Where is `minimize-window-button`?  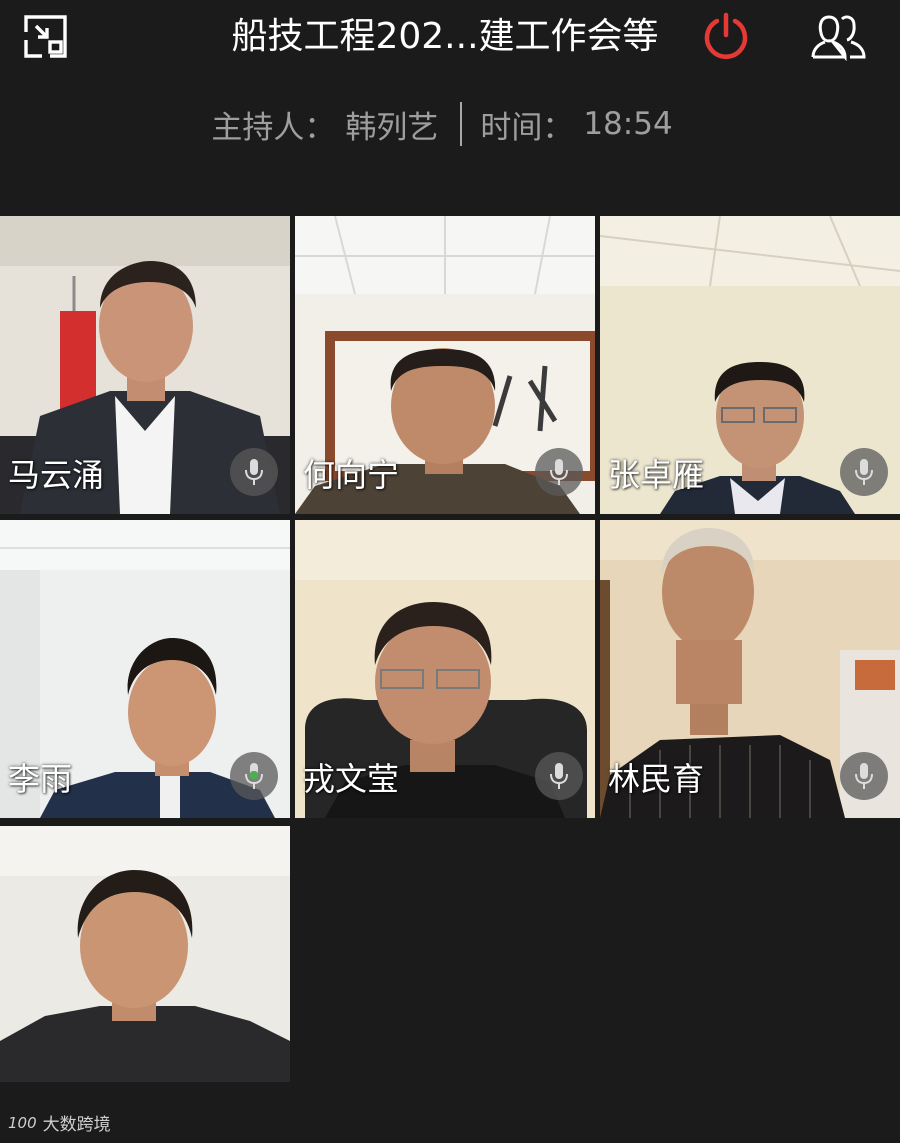
minimize-window-button is located at coordinates (46, 36).